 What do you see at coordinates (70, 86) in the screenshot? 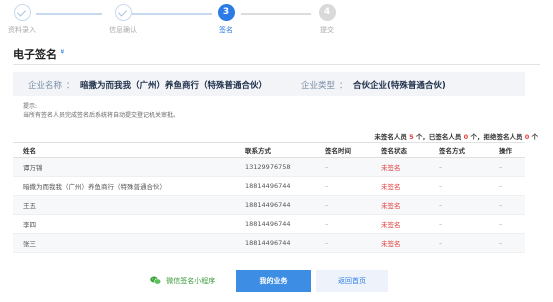
I see `company-name-sep: ：` at bounding box center [70, 86].